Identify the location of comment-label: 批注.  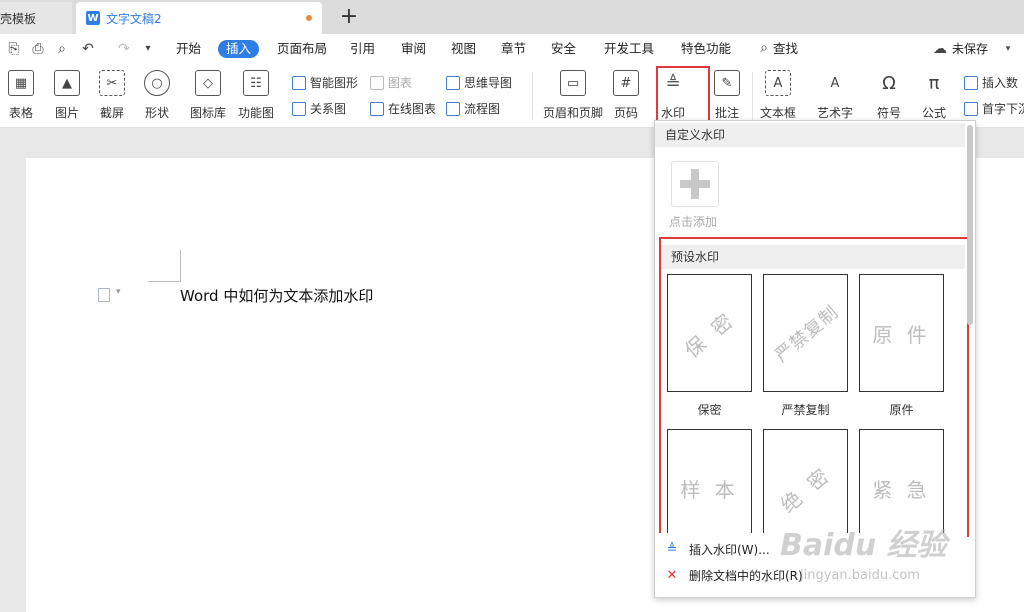
(726, 113).